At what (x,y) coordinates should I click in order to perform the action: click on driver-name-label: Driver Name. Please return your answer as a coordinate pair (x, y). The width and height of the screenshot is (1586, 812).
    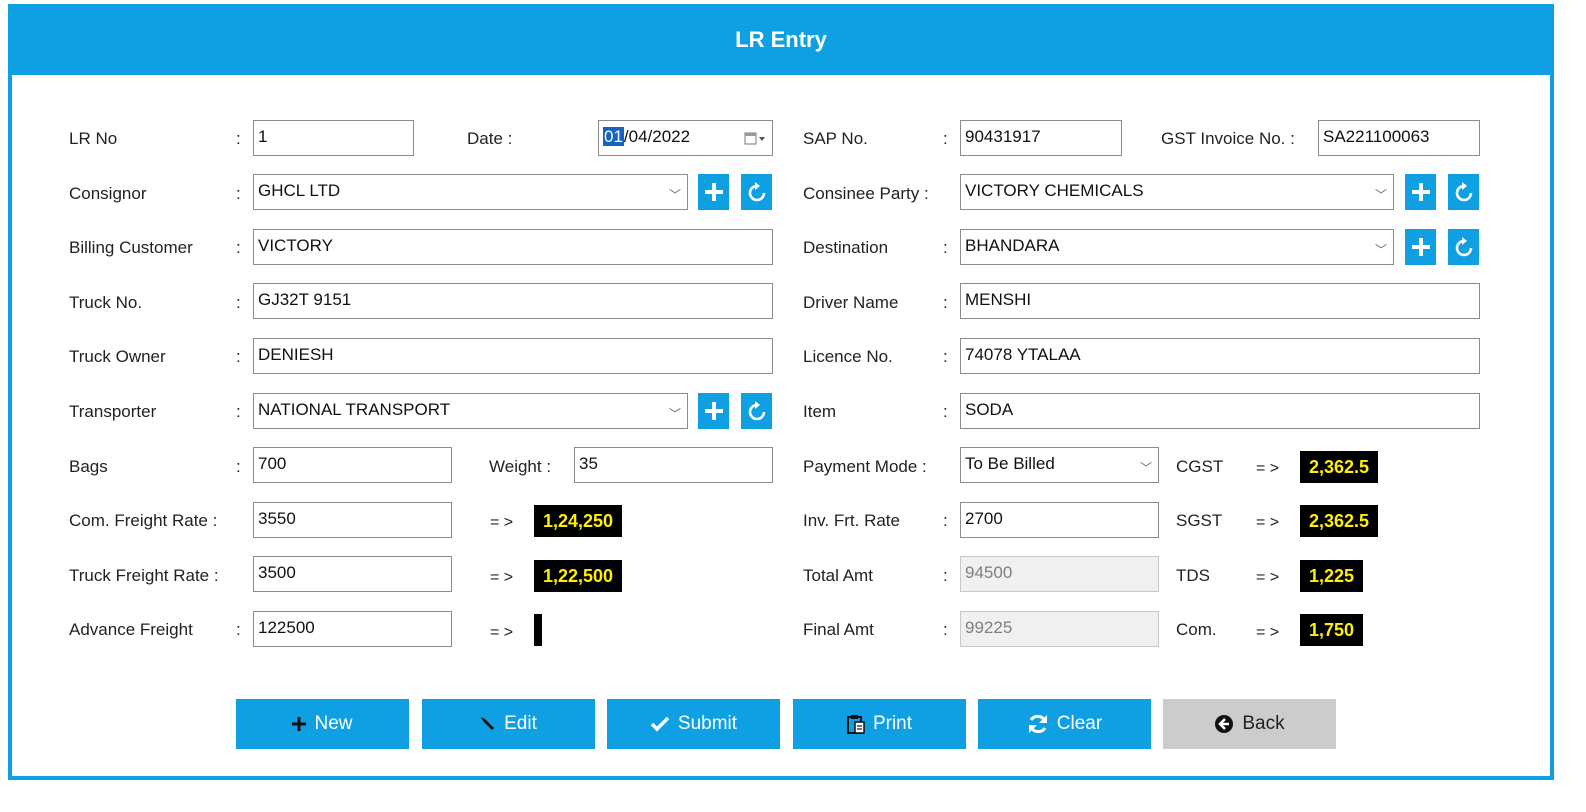
    Looking at the image, I should click on (851, 302).